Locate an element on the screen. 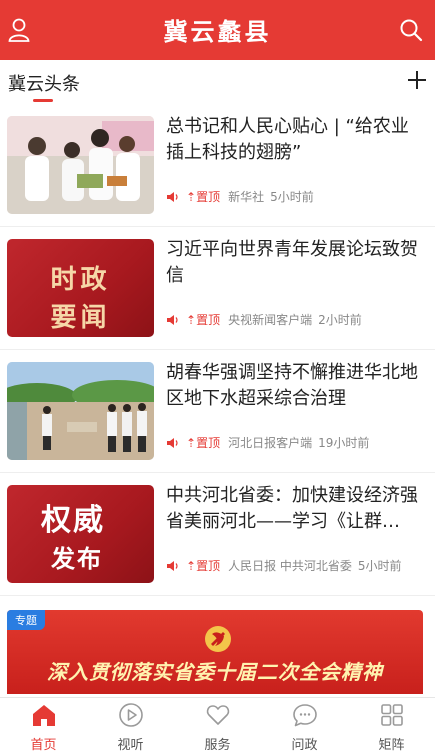  app-title: 冀云蠡县 is located at coordinates (217, 32).